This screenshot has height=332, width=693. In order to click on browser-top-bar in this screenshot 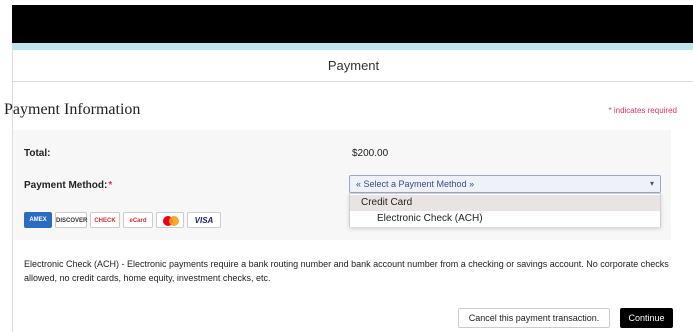, I will do `click(352, 24)`.